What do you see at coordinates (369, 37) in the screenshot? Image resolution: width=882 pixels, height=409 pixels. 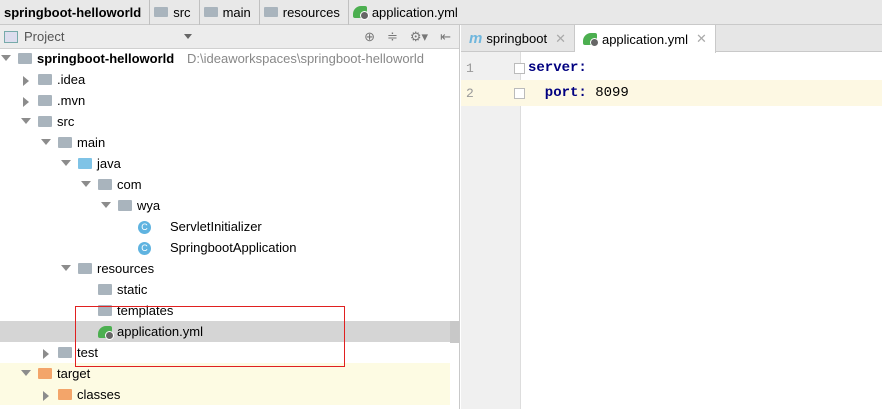 I see `scroll-from-source-icon: ⊕` at bounding box center [369, 37].